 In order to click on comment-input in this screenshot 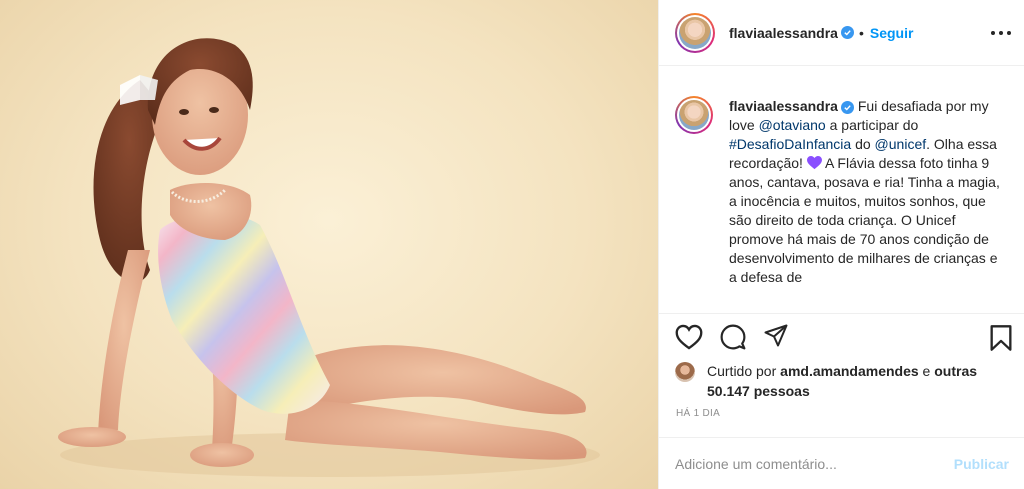, I will do `click(814, 463)`.